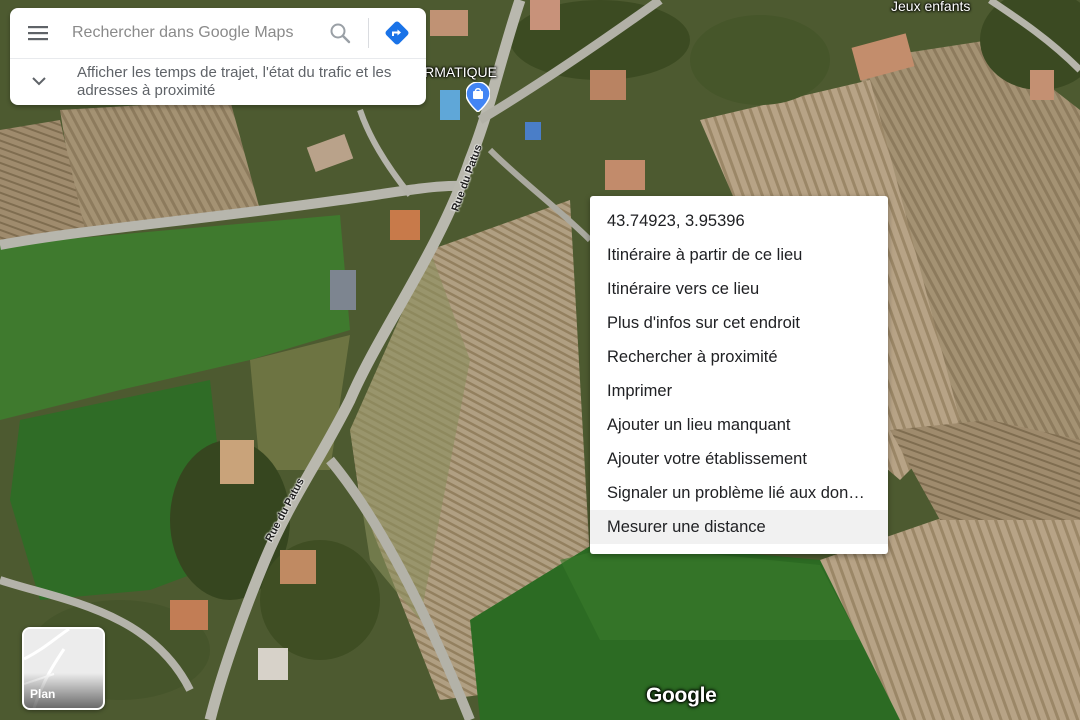 This screenshot has height=720, width=1080. What do you see at coordinates (739, 323) in the screenshot?
I see `menu-item-more-info: Plus d'infos sur cet endroit` at bounding box center [739, 323].